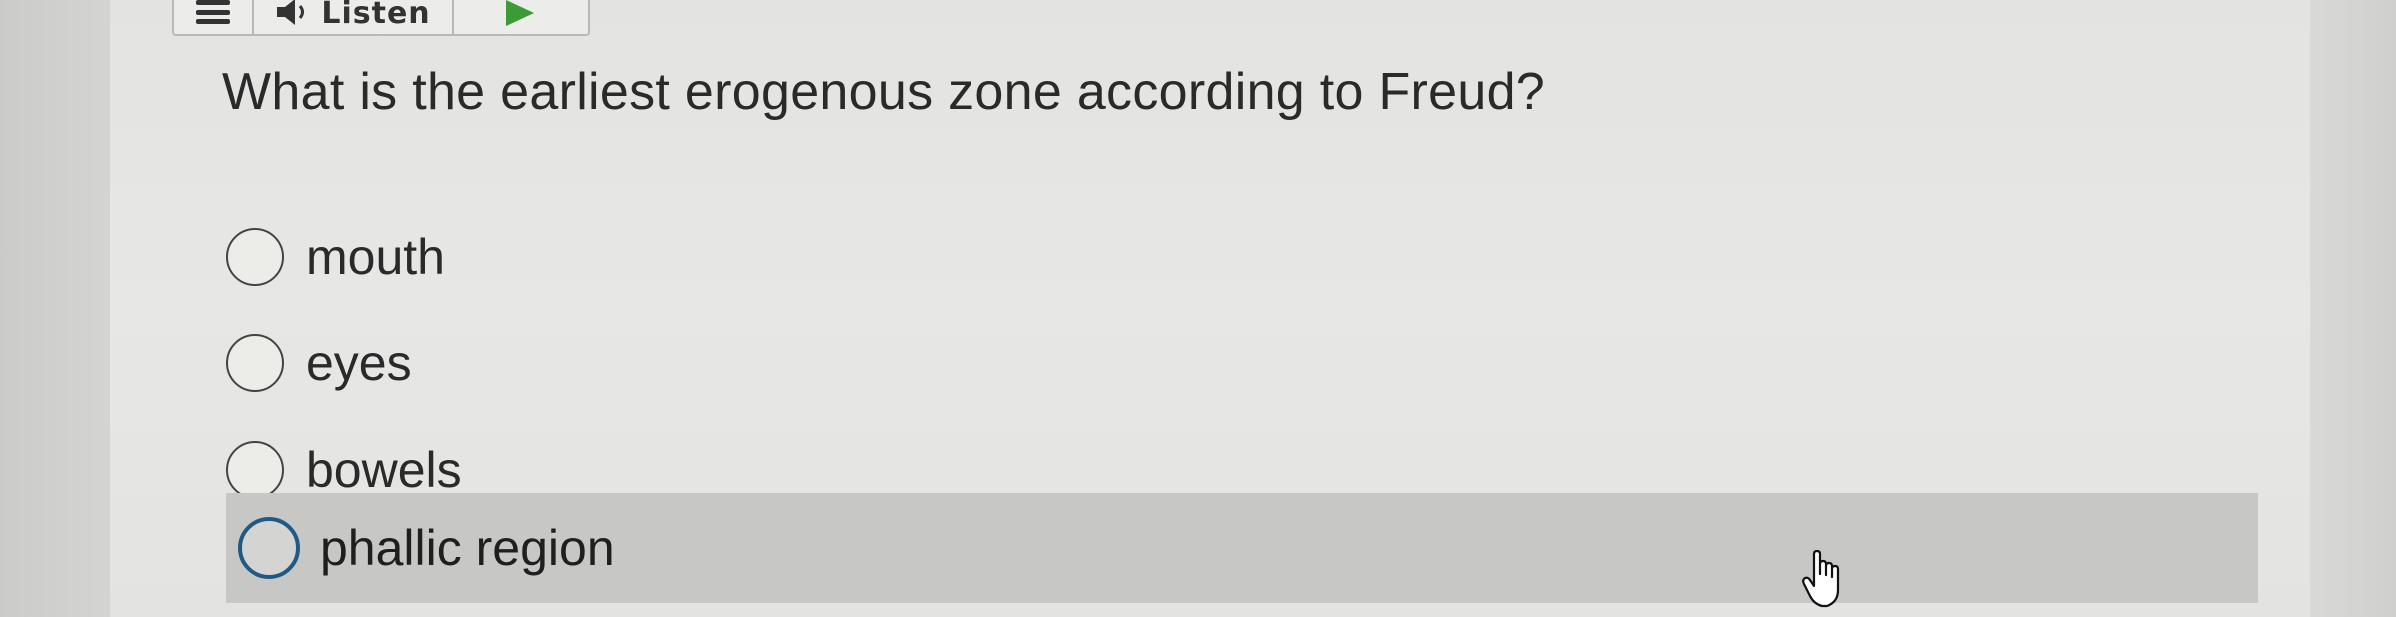 Image resolution: width=2396 pixels, height=617 pixels. I want to click on listen-button: Listen, so click(354, 17).